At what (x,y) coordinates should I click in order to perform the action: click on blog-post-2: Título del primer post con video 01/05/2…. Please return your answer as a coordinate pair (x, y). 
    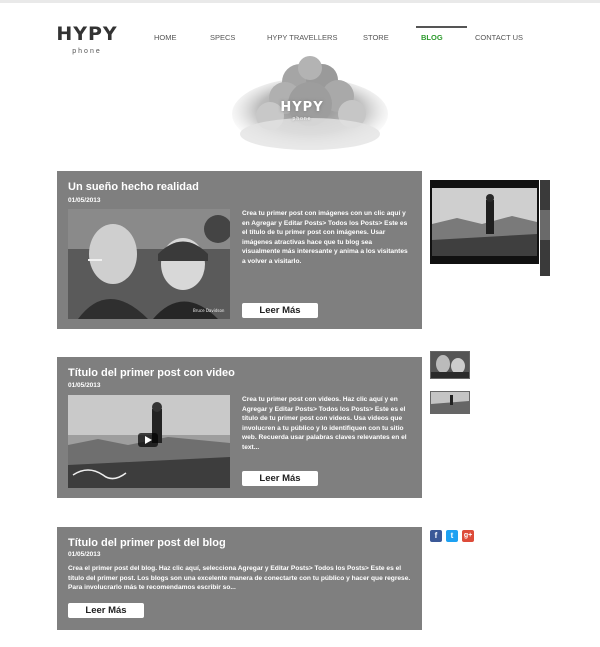
    Looking at the image, I should click on (239, 427).